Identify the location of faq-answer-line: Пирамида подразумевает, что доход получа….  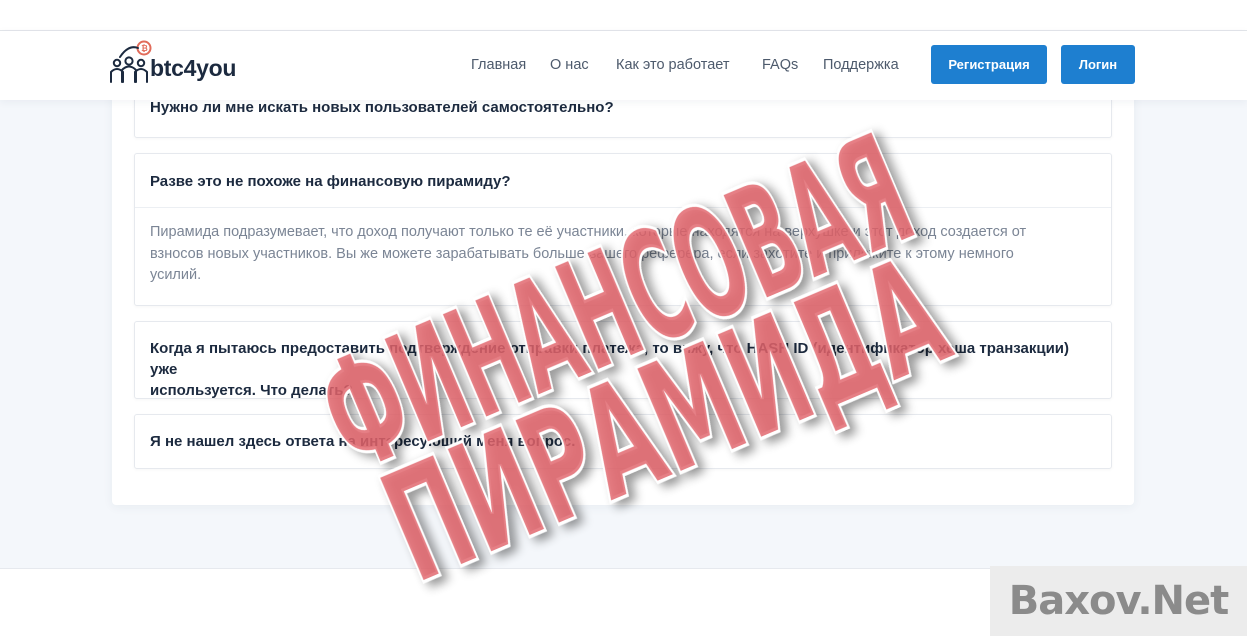
(588, 232).